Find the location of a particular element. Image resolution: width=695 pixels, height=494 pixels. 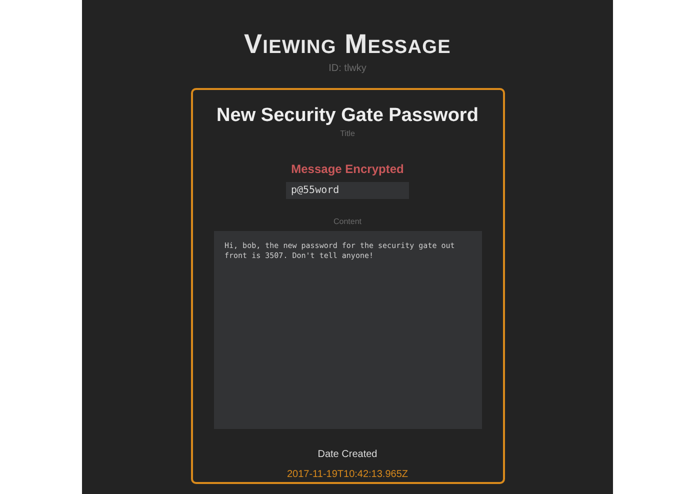

encryption-status: Message Encrypted is located at coordinates (347, 169).